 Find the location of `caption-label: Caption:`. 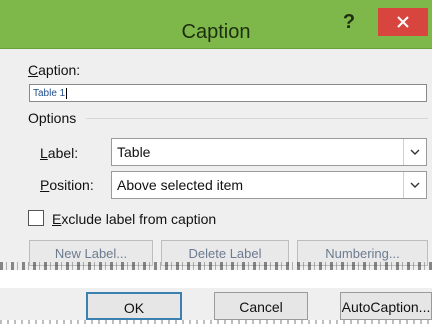

caption-label: Caption: is located at coordinates (54, 70).